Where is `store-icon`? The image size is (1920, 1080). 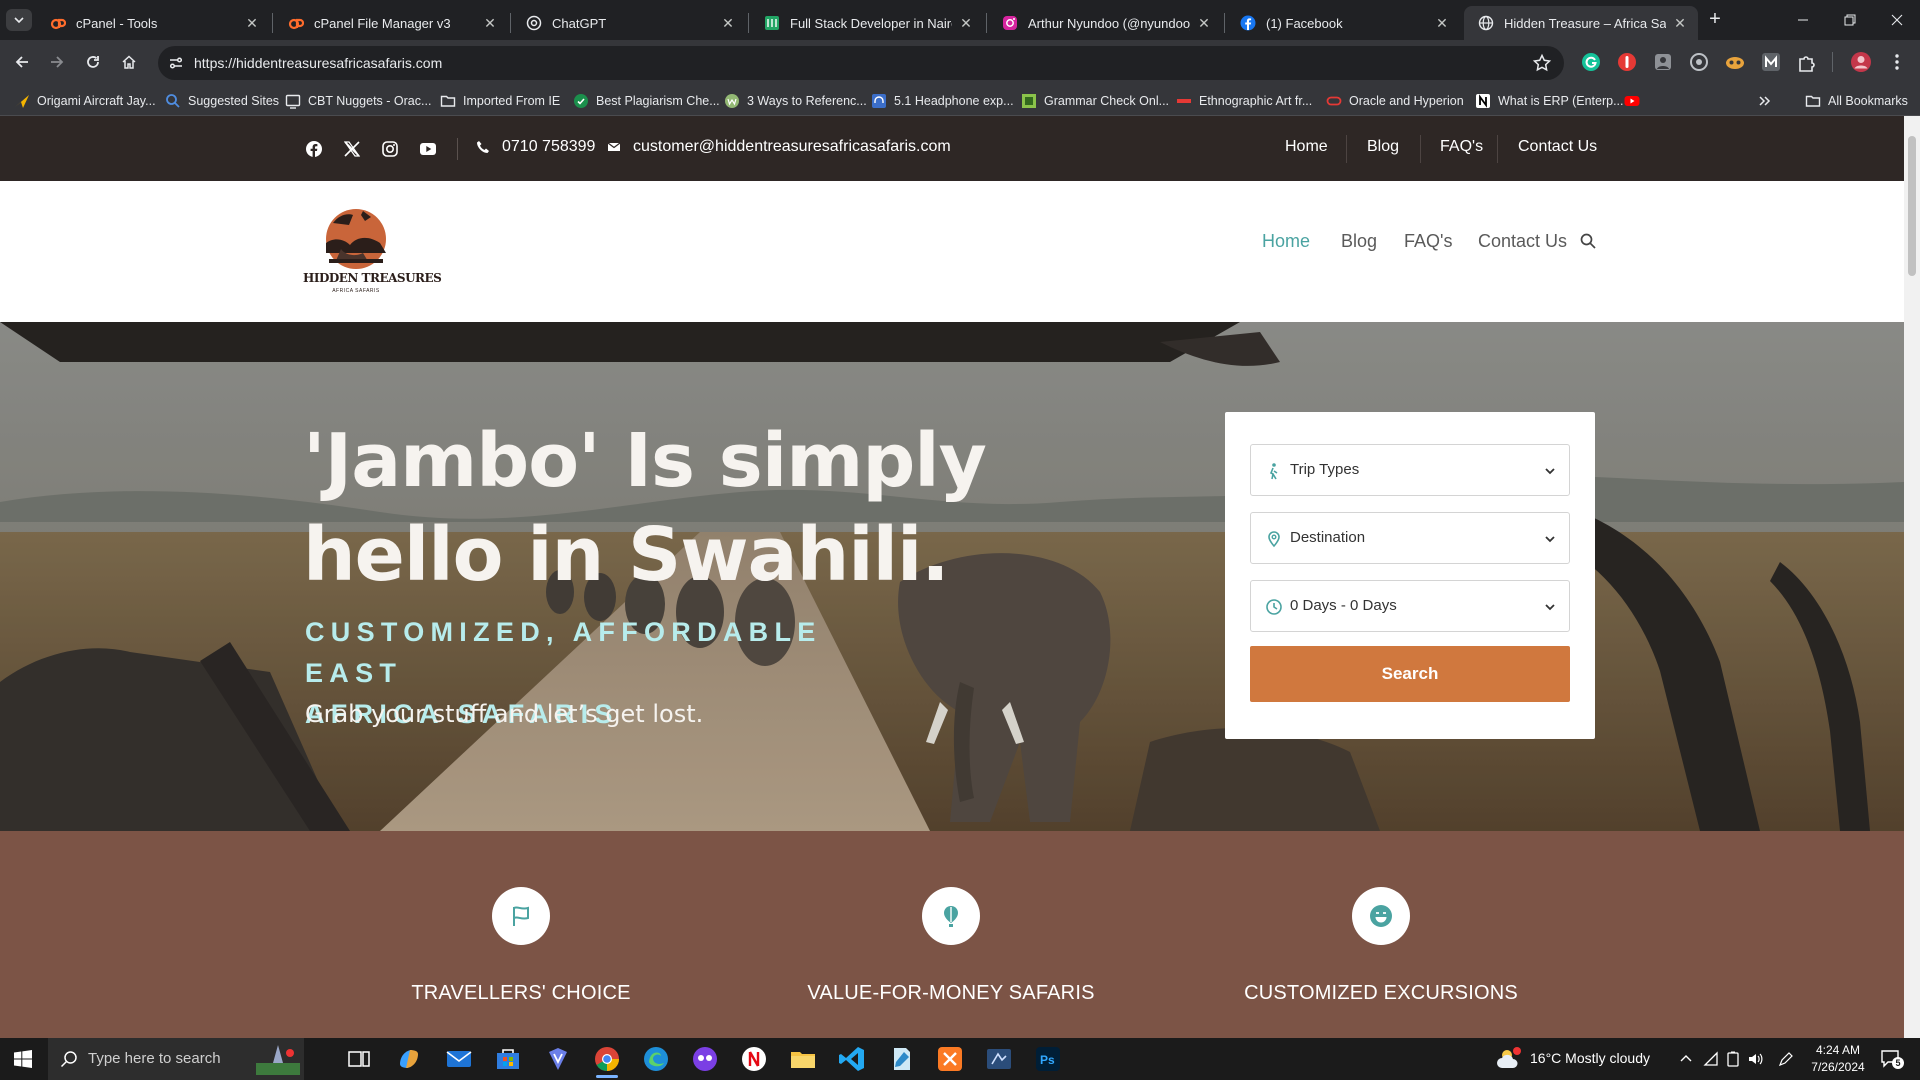 store-icon is located at coordinates (508, 1059).